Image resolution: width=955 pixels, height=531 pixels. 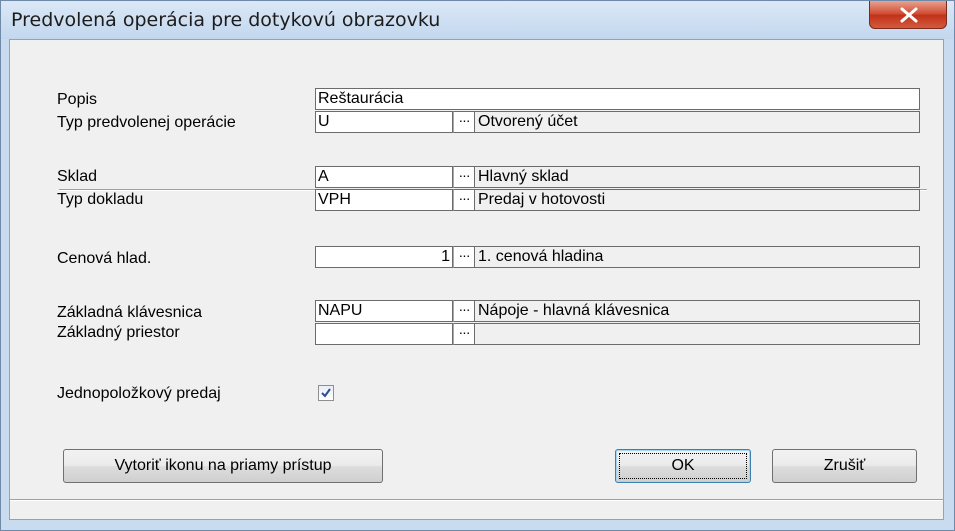 What do you see at coordinates (476, 500) in the screenshot?
I see `status-bar-separator-highlight` at bounding box center [476, 500].